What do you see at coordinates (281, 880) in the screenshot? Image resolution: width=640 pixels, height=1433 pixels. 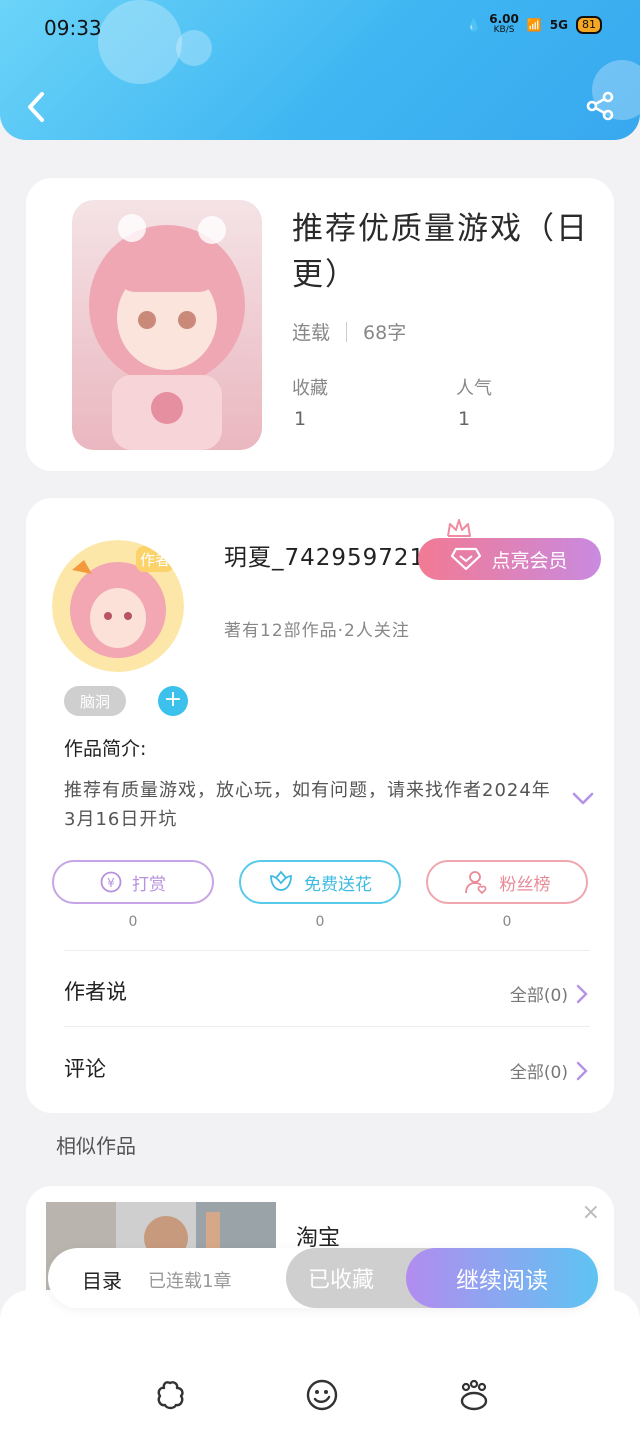 I see `flower-icon` at bounding box center [281, 880].